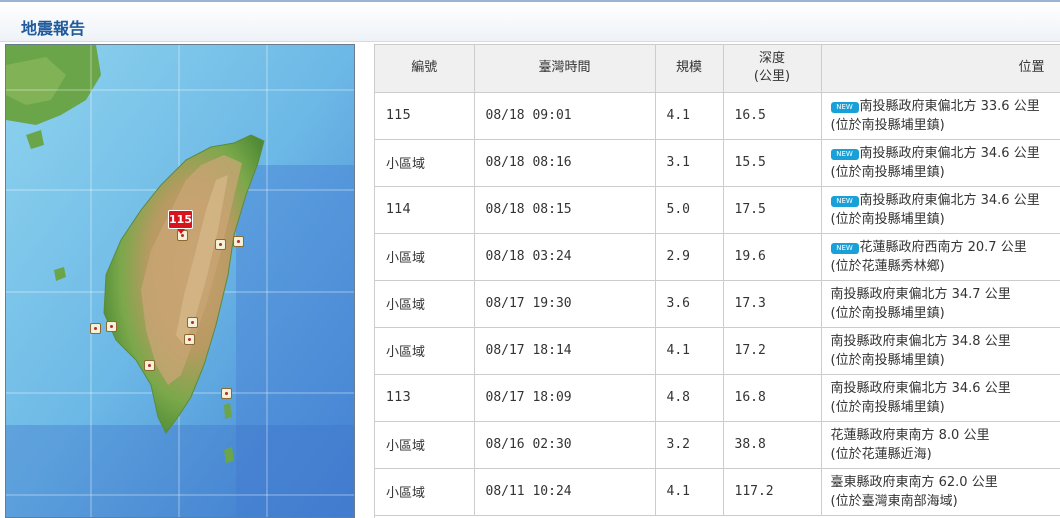 This screenshot has width=1060, height=518. Describe the element at coordinates (565, 492) in the screenshot. I see `cell-time: 08/11 10:24` at that location.